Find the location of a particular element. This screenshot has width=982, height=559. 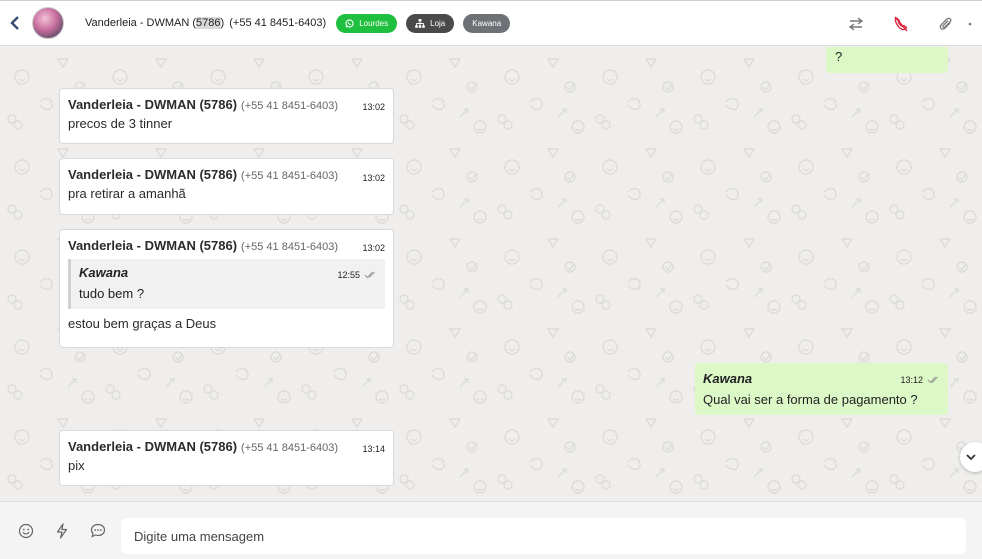

more-icon is located at coordinates (970, 24).